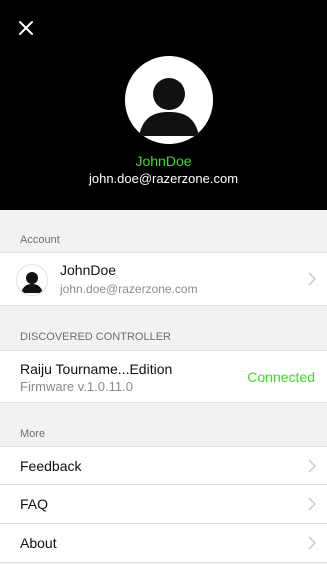 Image resolution: width=327 pixels, height=564 pixels. I want to click on menu-item-about-label: About, so click(38, 543).